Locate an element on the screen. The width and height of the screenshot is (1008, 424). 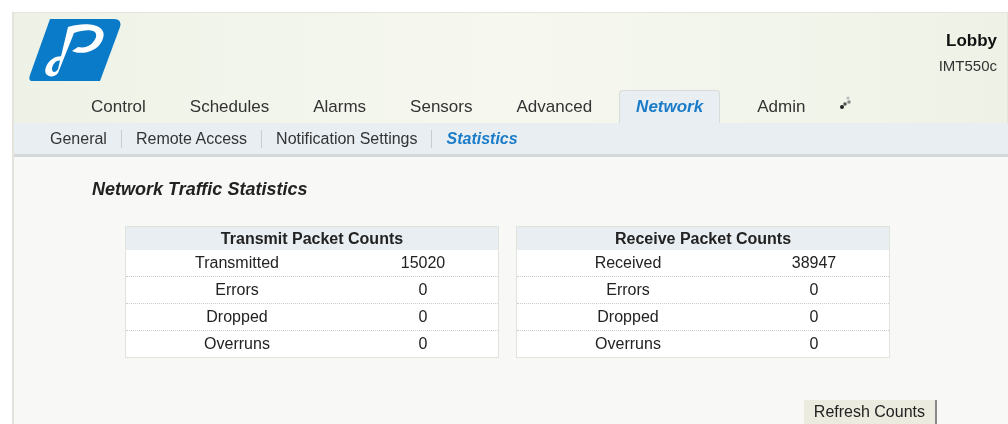
nav-tab: Alarms is located at coordinates (340, 106).